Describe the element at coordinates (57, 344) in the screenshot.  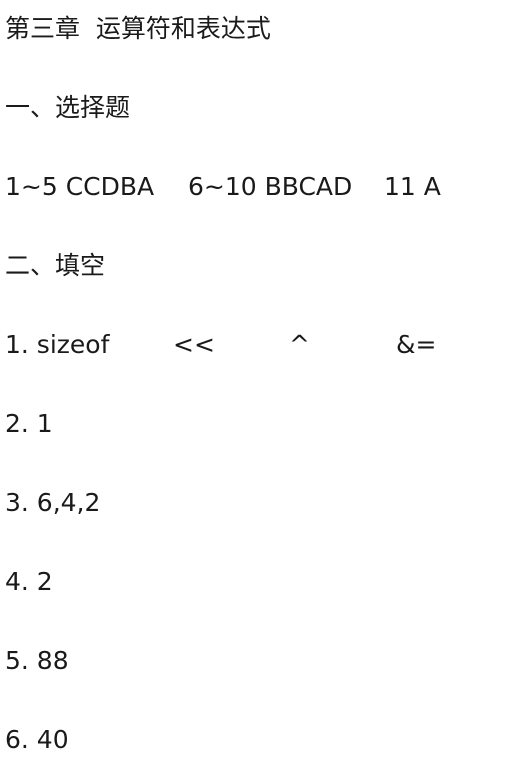
I see `fill-answer-1-blank-1: 1. sizeof` at that location.